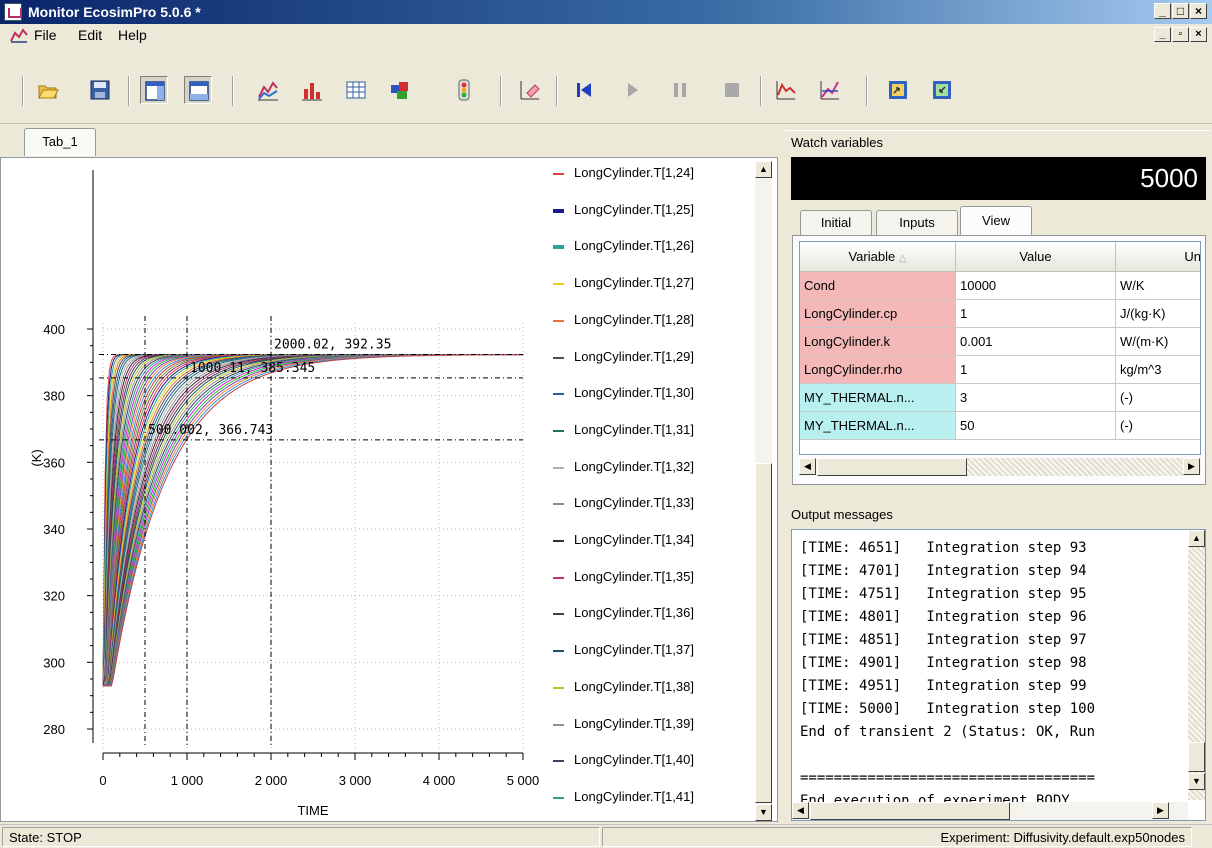  I want to click on grid-cell-variable: LongCylinder.k, so click(878, 342).